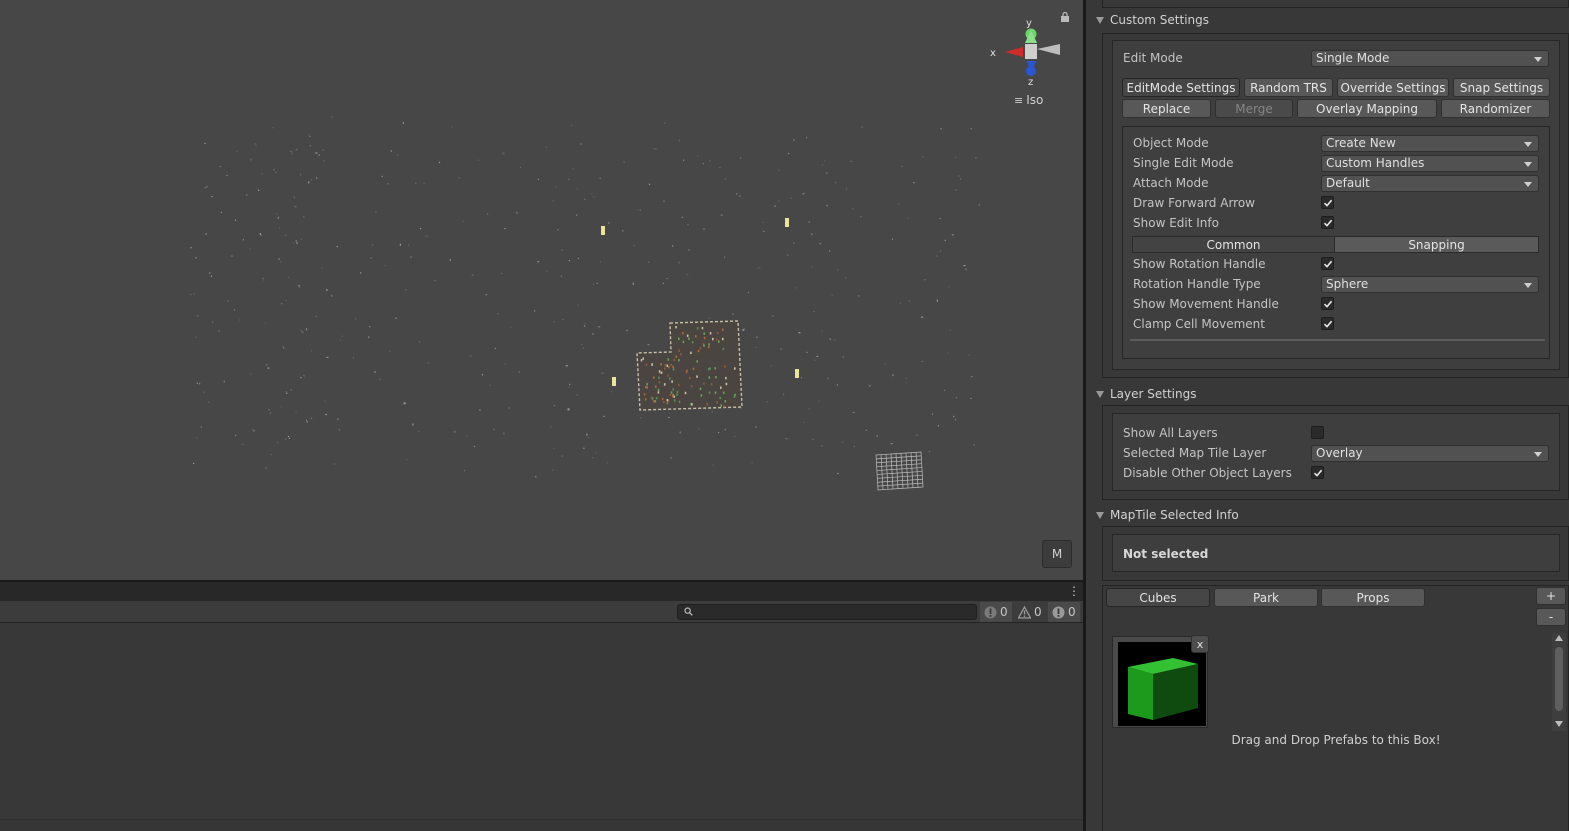 The width and height of the screenshot is (1569, 831). What do you see at coordinates (1559, 724) in the screenshot?
I see `scroll-down-icon` at bounding box center [1559, 724].